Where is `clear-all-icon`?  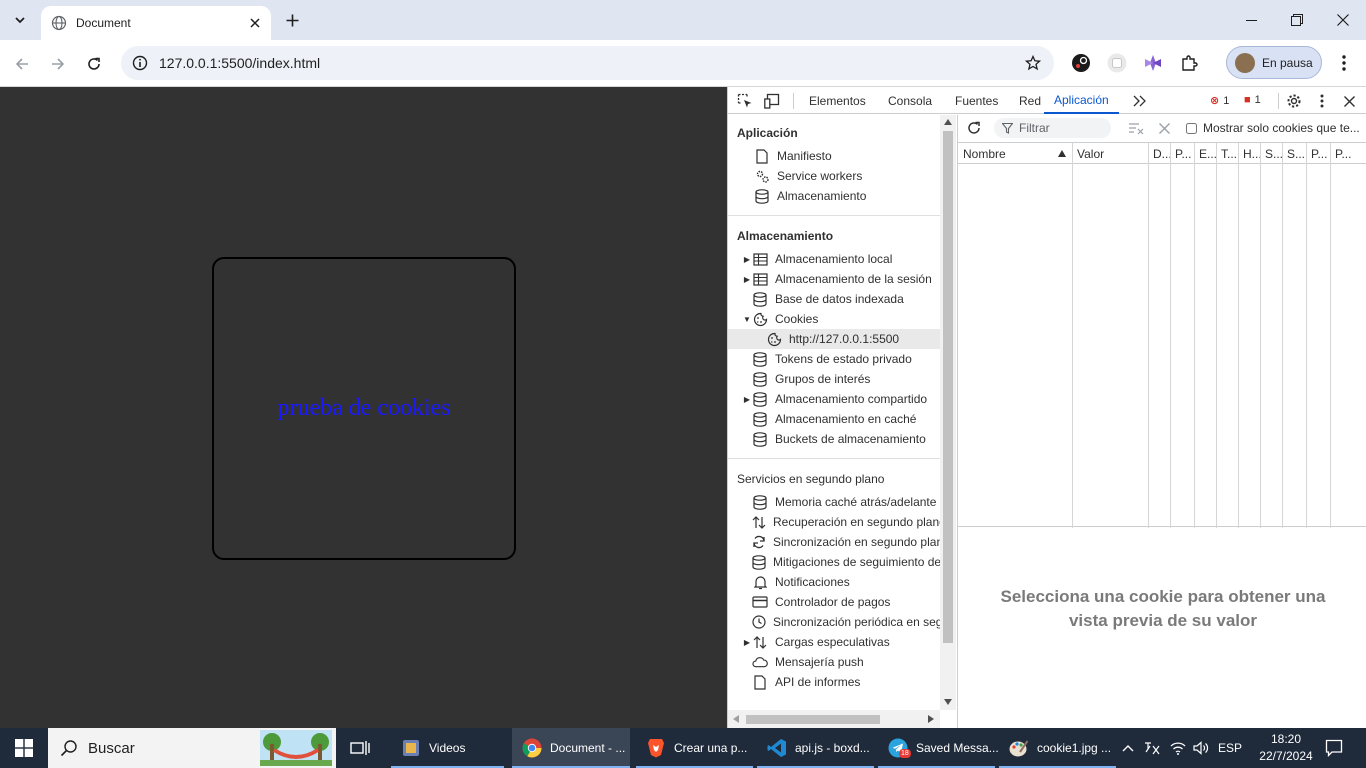
clear-all-icon is located at coordinates (1164, 128).